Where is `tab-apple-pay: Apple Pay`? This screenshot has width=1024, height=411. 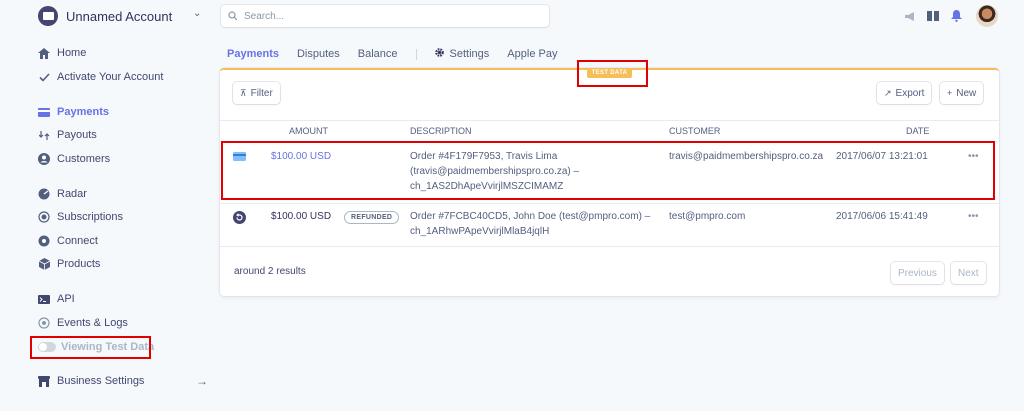
tab-apple-pay: Apple Pay is located at coordinates (532, 54).